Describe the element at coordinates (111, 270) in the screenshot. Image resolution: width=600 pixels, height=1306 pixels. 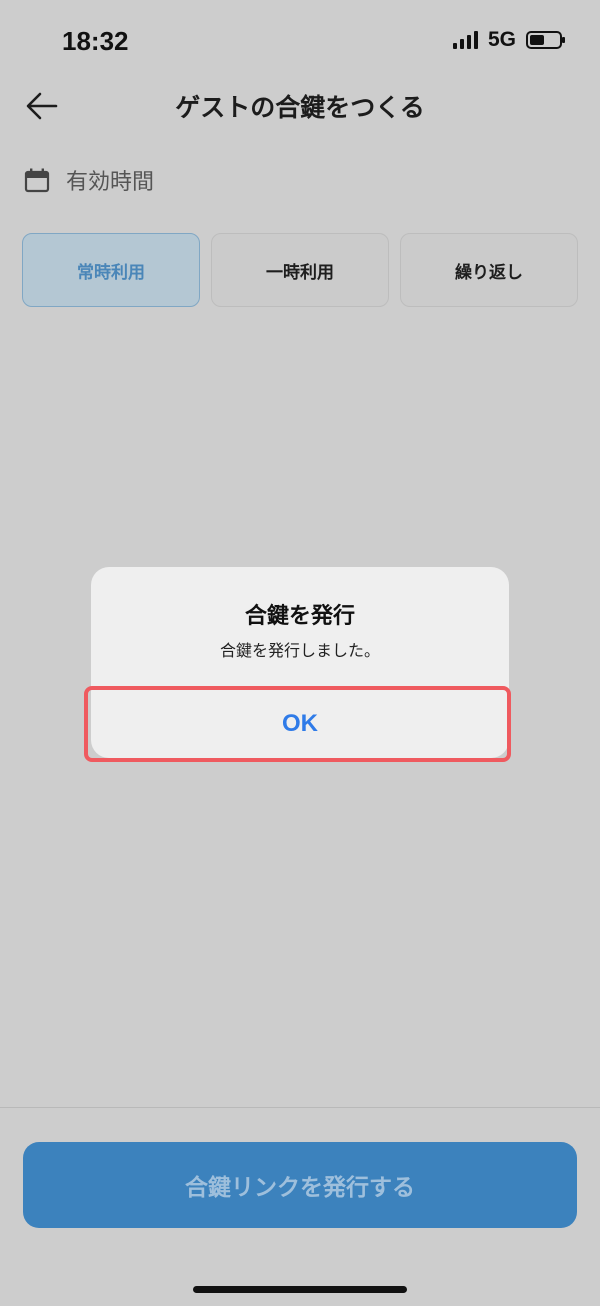
I see `tab-always: 常時利用` at that location.